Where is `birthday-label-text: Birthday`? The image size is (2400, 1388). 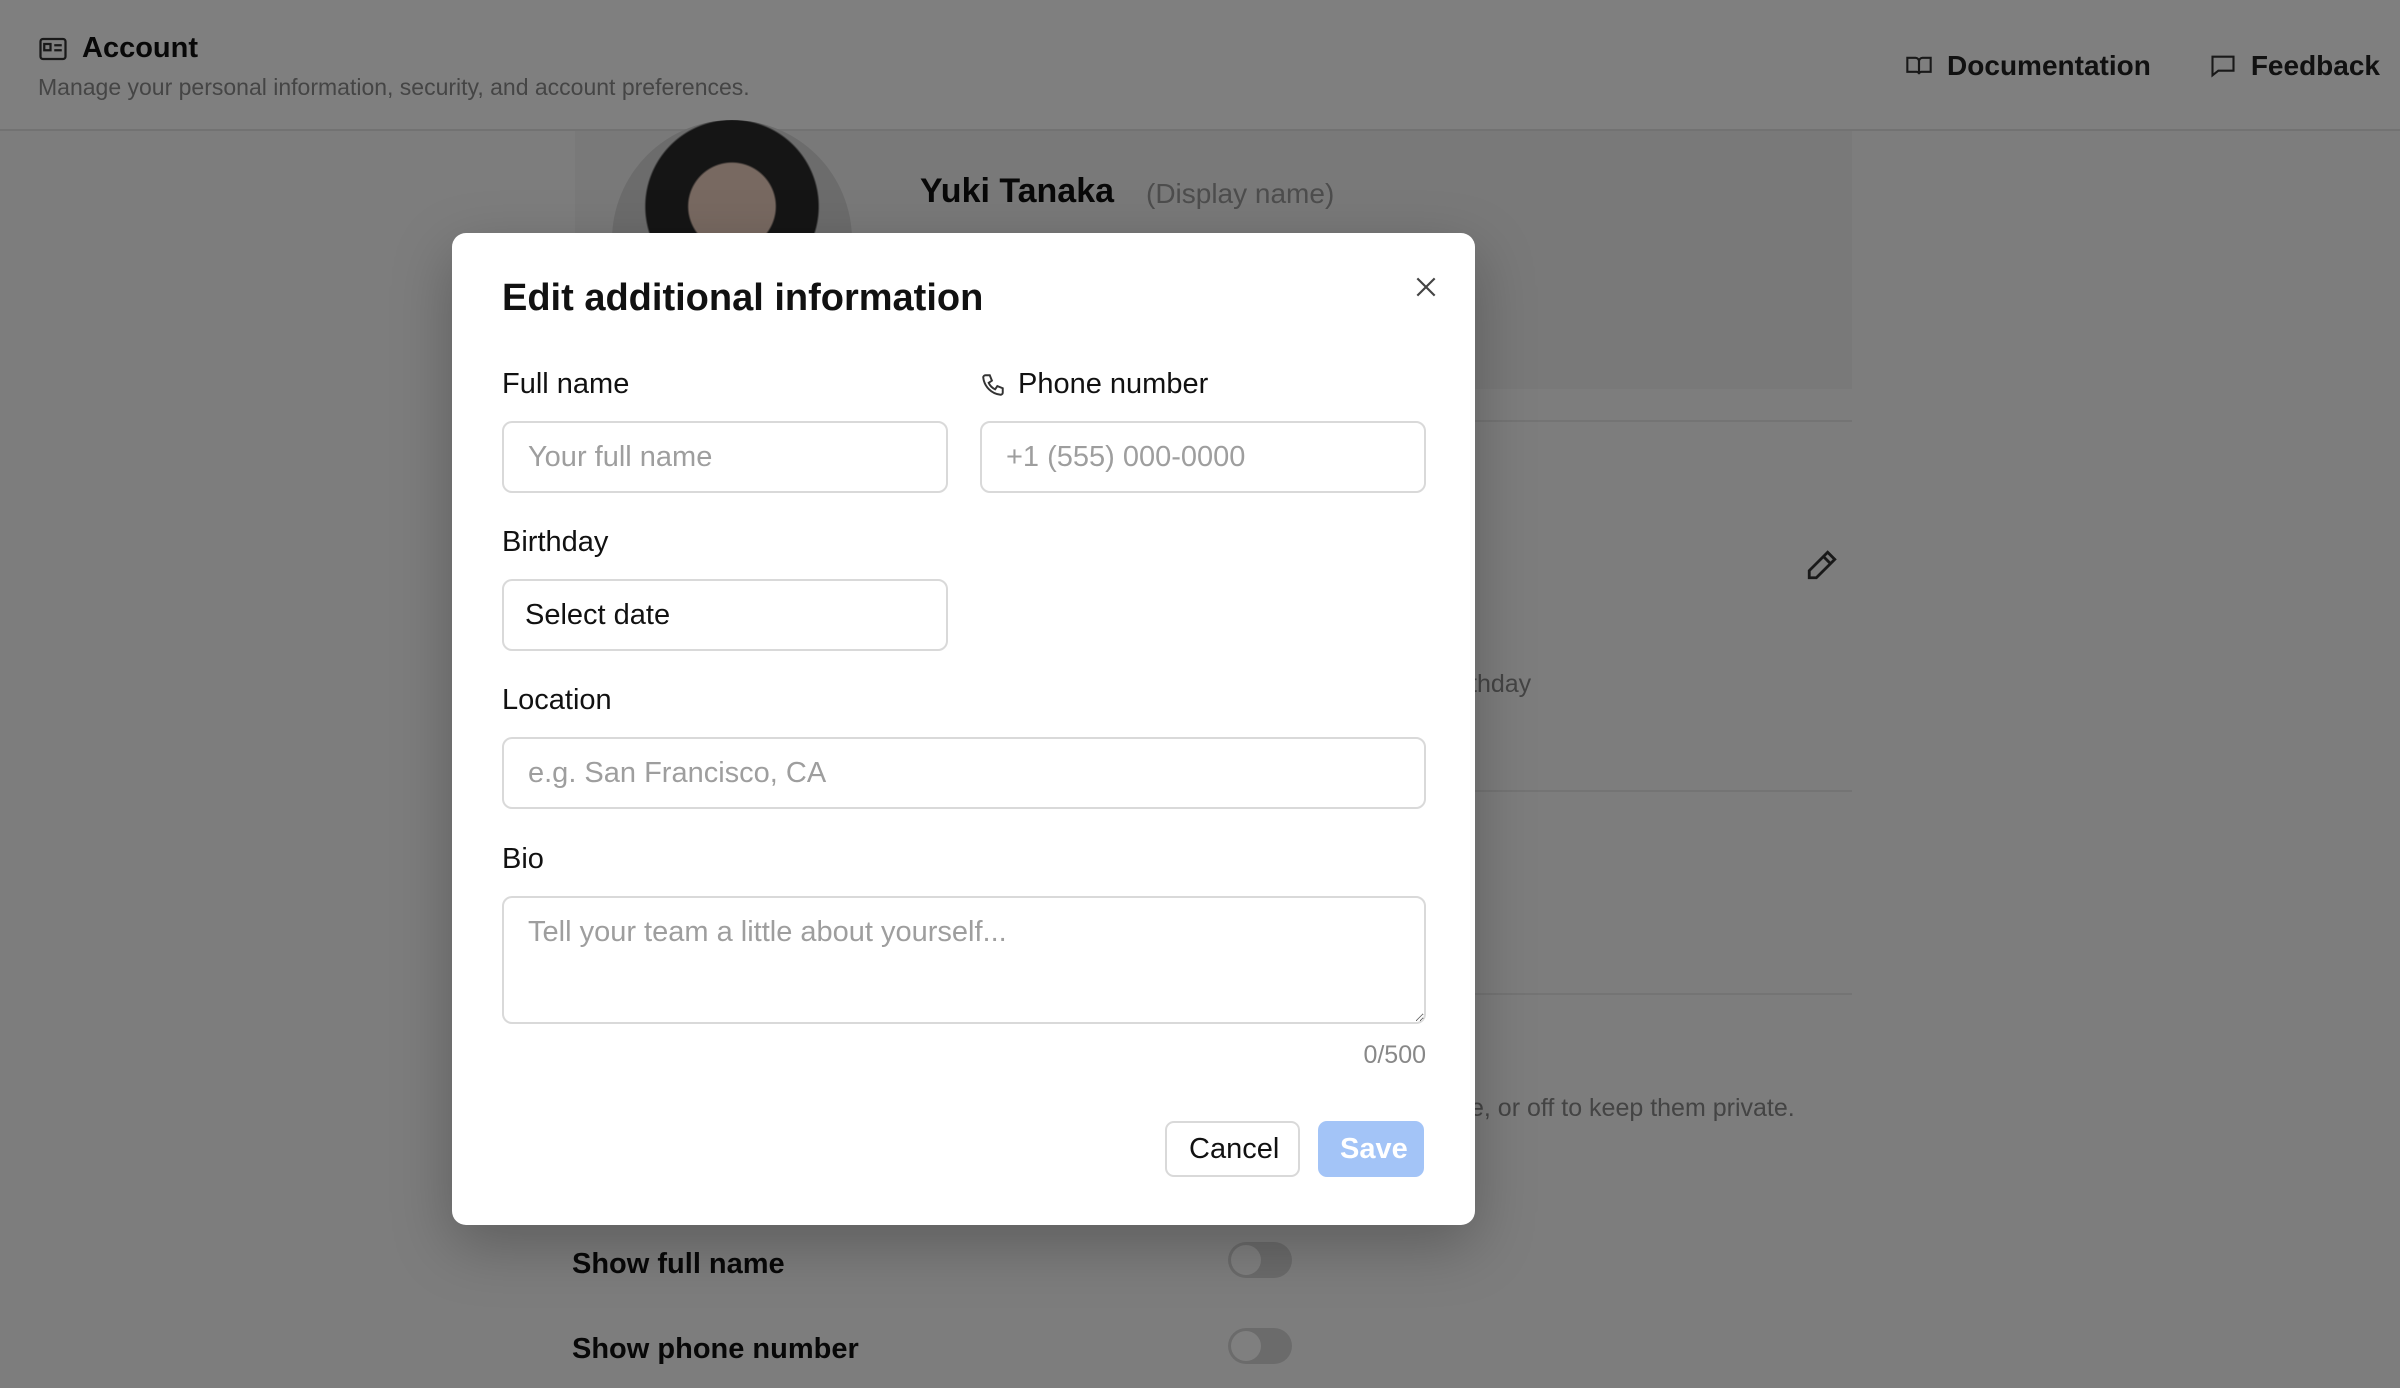
birthday-label-text: Birthday is located at coordinates (555, 542).